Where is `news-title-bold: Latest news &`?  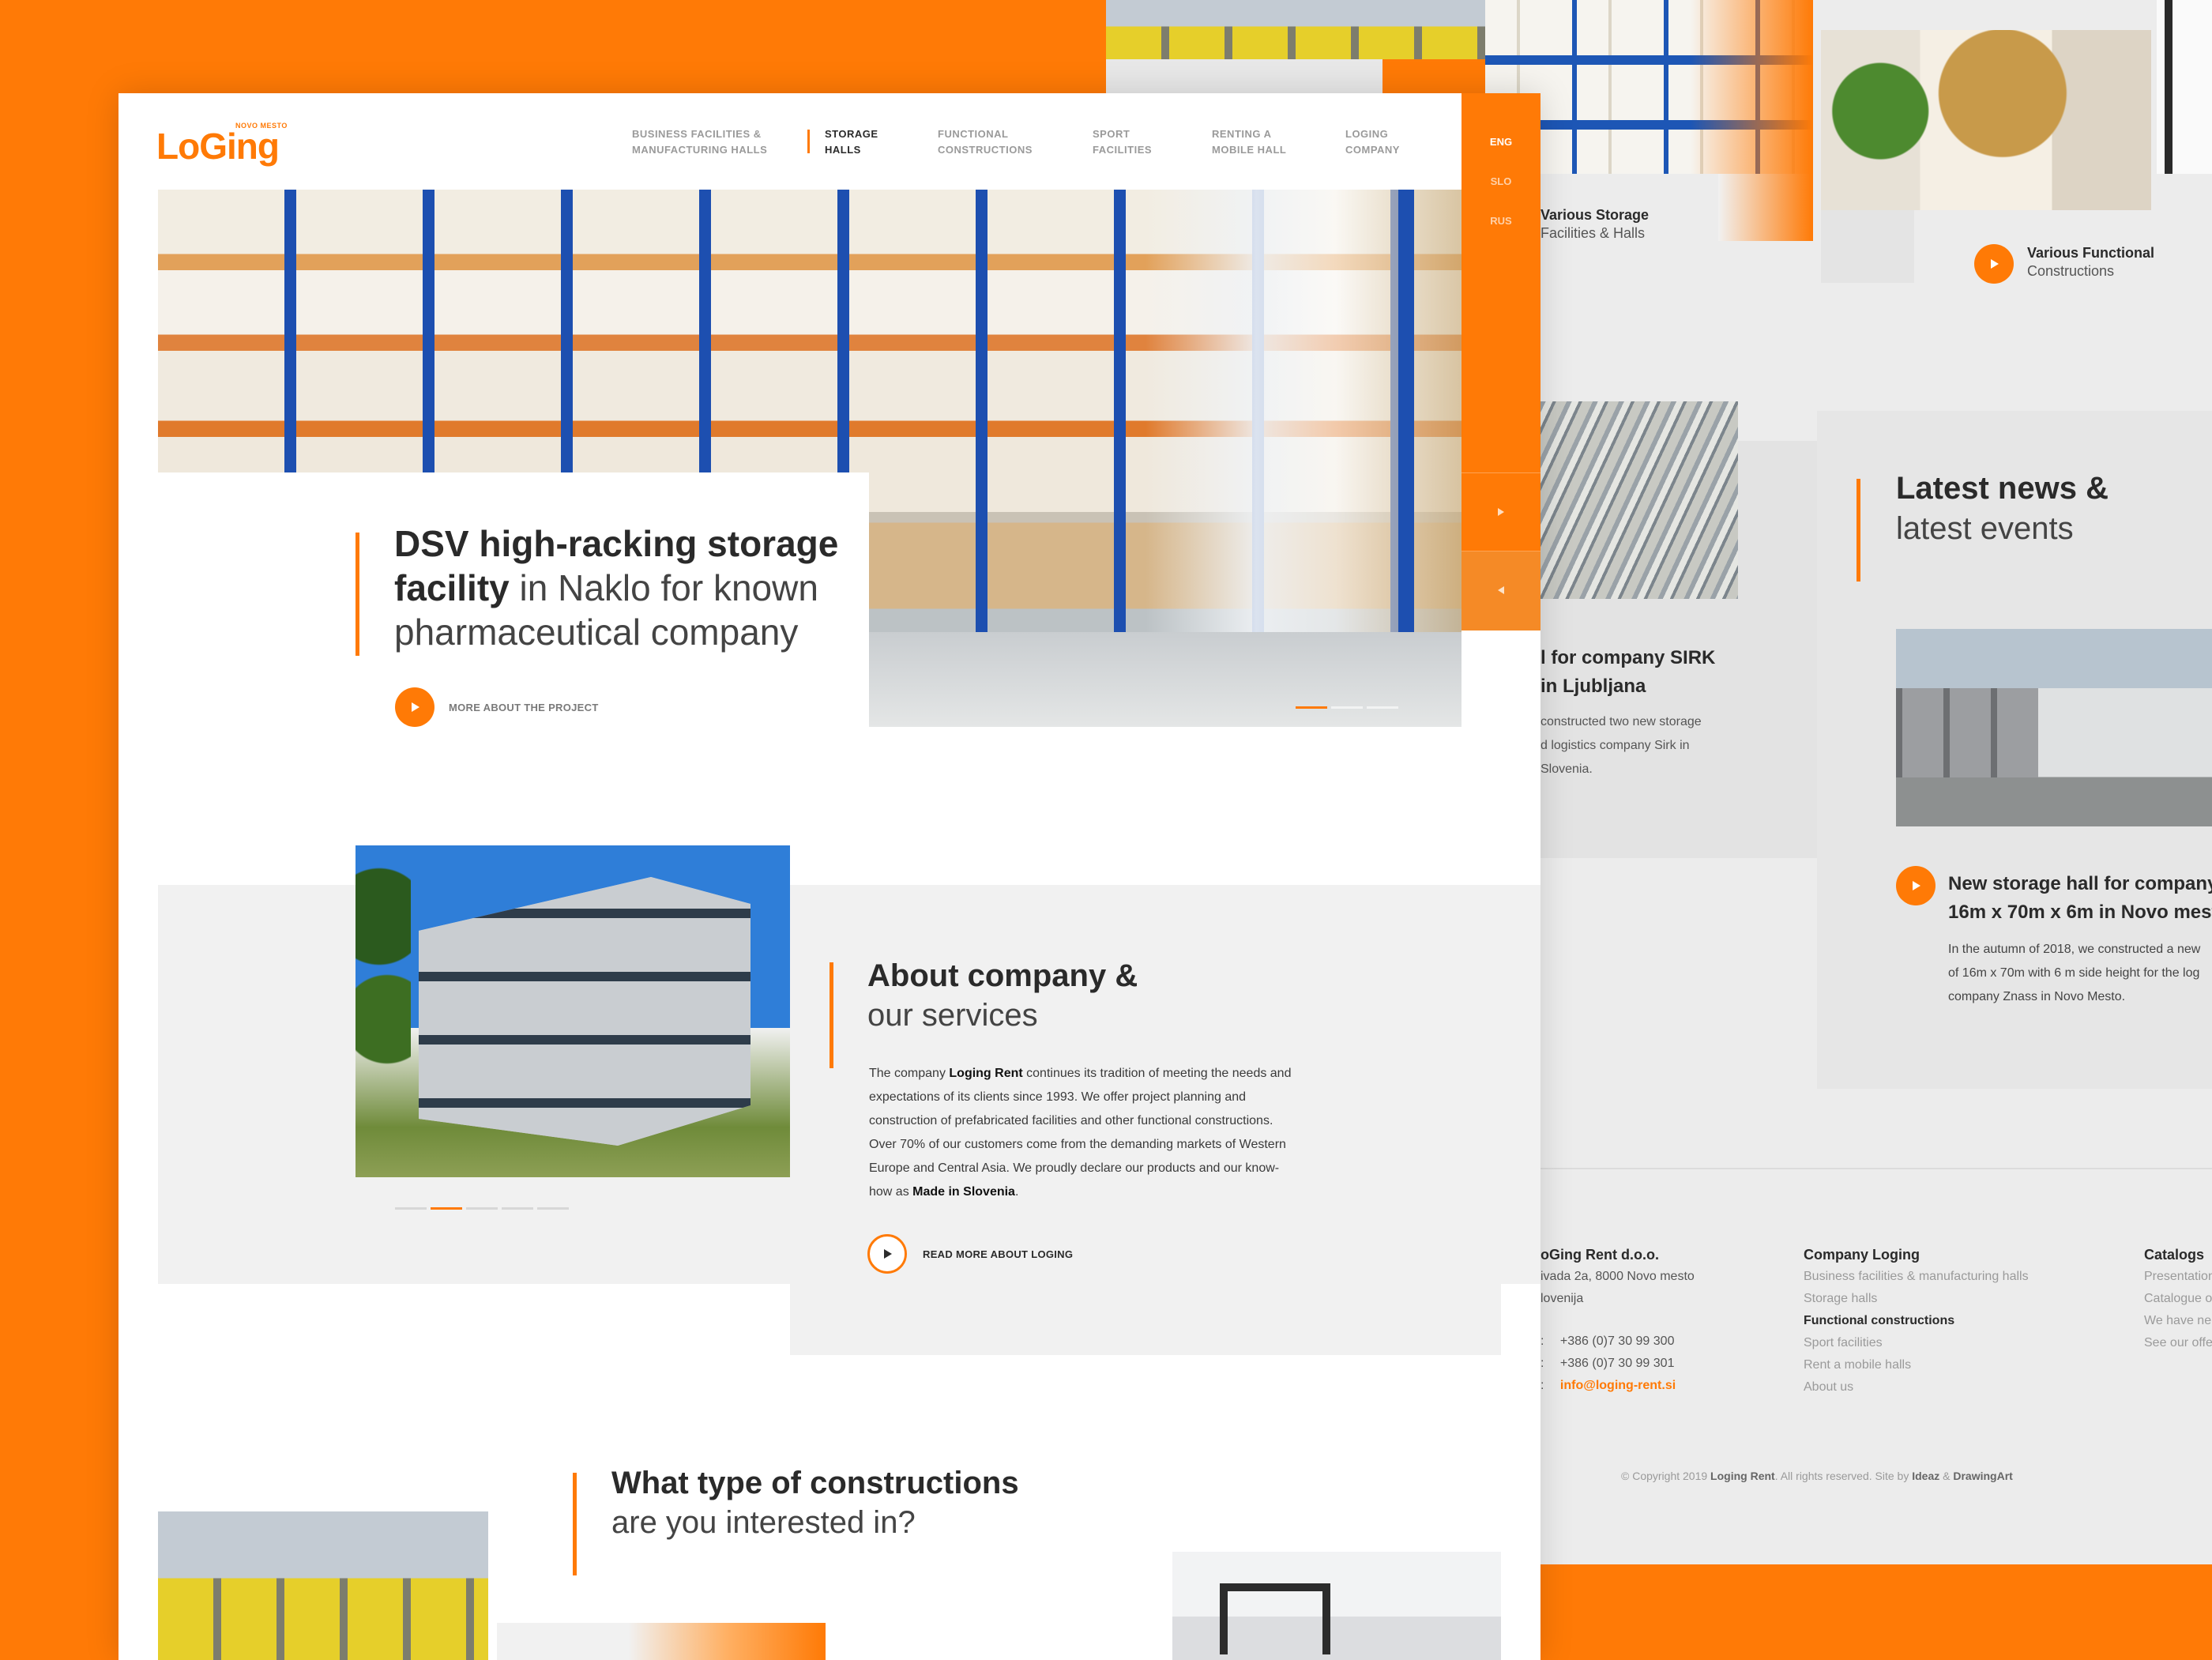 news-title-bold: Latest news & is located at coordinates (2003, 488).